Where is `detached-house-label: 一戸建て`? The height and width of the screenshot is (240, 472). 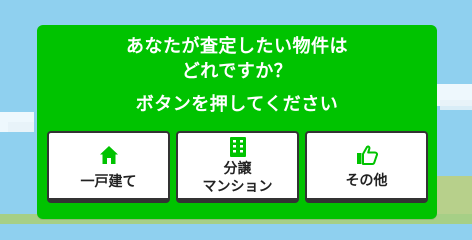
detached-house-label: 一戸建て is located at coordinates (108, 182).